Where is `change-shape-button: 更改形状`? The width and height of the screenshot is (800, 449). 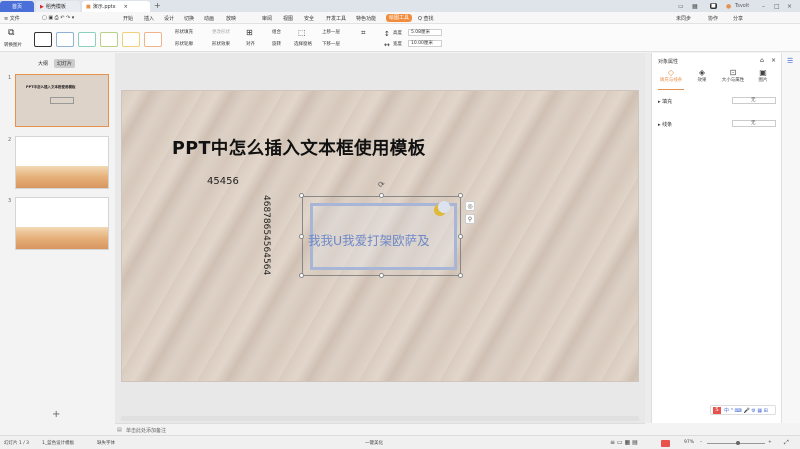 change-shape-button: 更改形状 is located at coordinates (221, 32).